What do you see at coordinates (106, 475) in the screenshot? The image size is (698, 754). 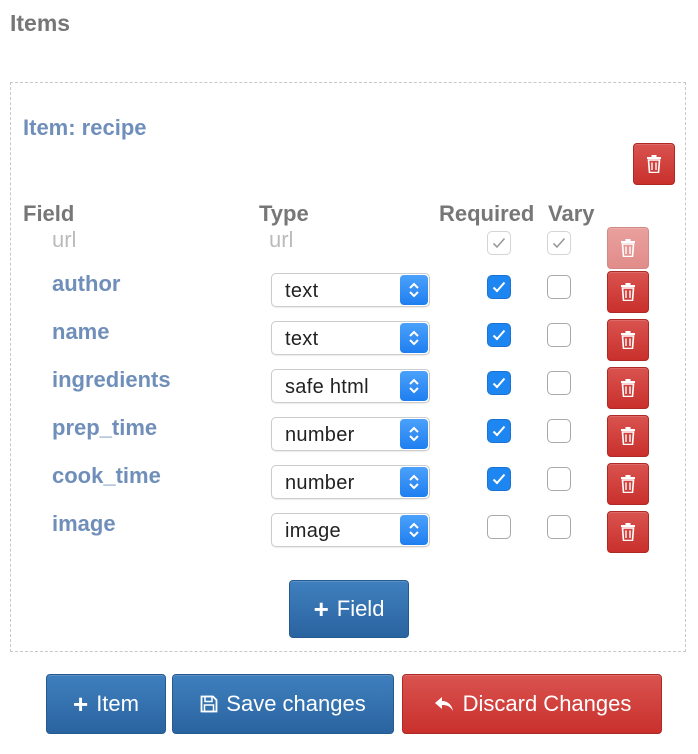 I see `field-name: cook_time` at bounding box center [106, 475].